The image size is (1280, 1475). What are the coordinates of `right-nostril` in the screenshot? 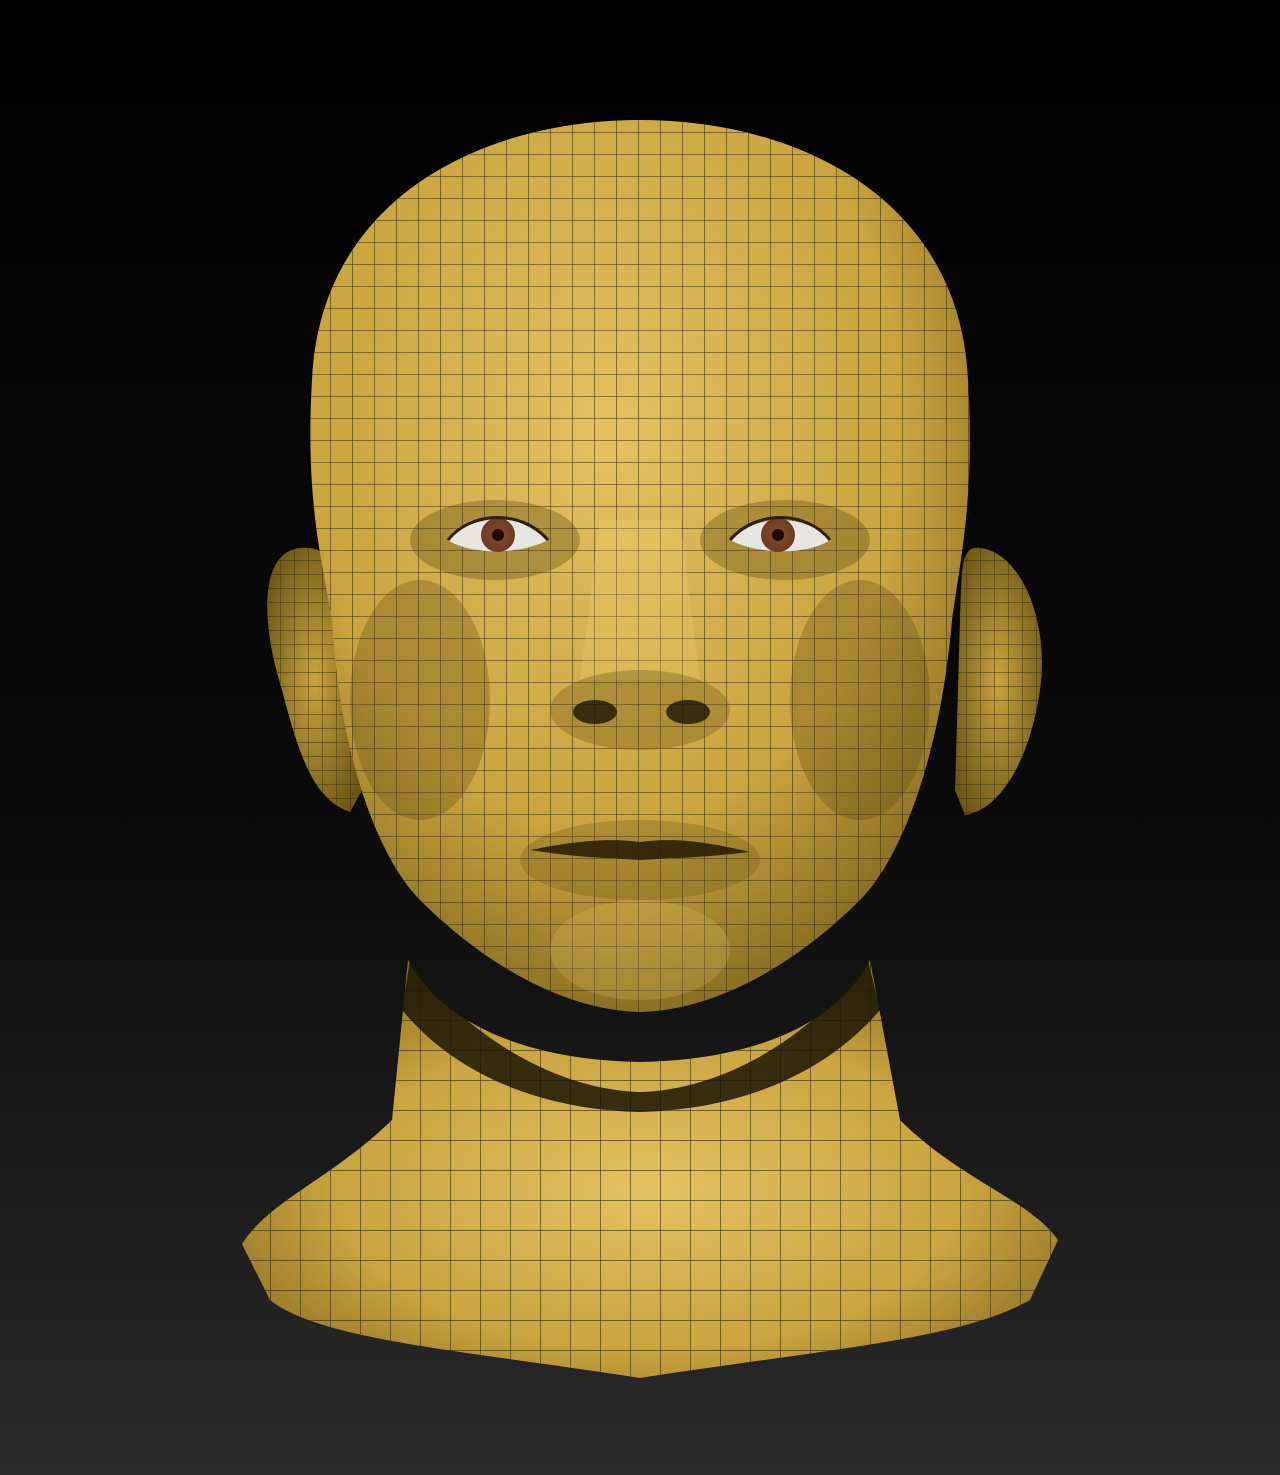 It's located at (688, 712).